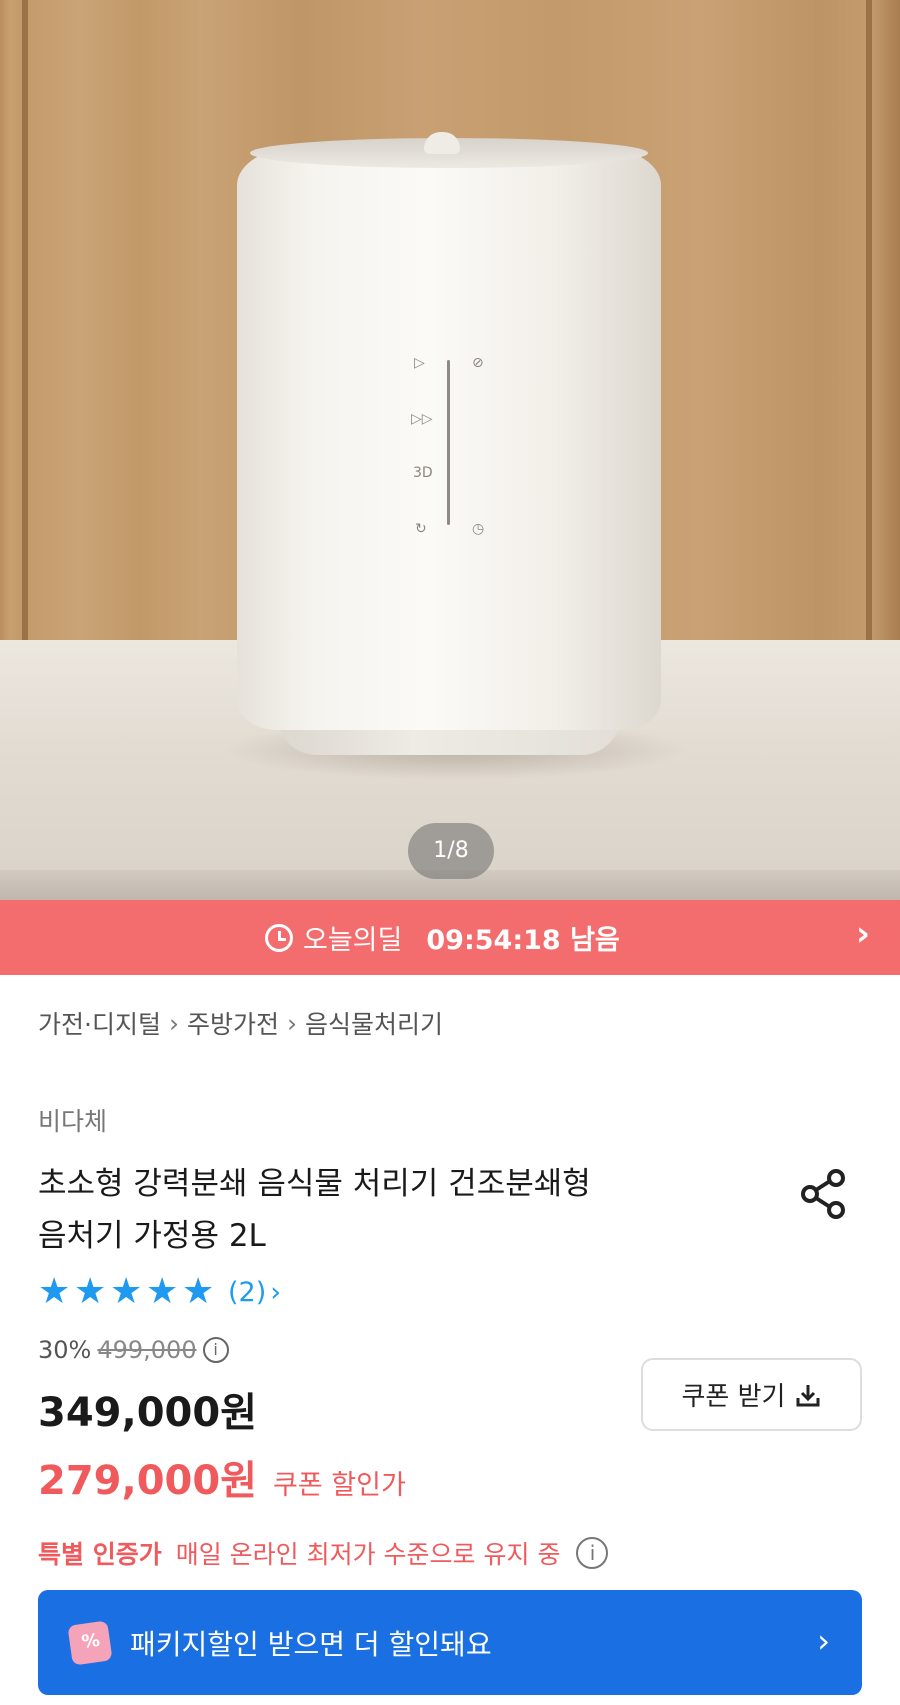  Describe the element at coordinates (388, 1210) in the screenshot. I see `product-title: 초소형 강력분쇄 음식물 처리기 건조분쇄형 음처기 가정용 2L` at that location.